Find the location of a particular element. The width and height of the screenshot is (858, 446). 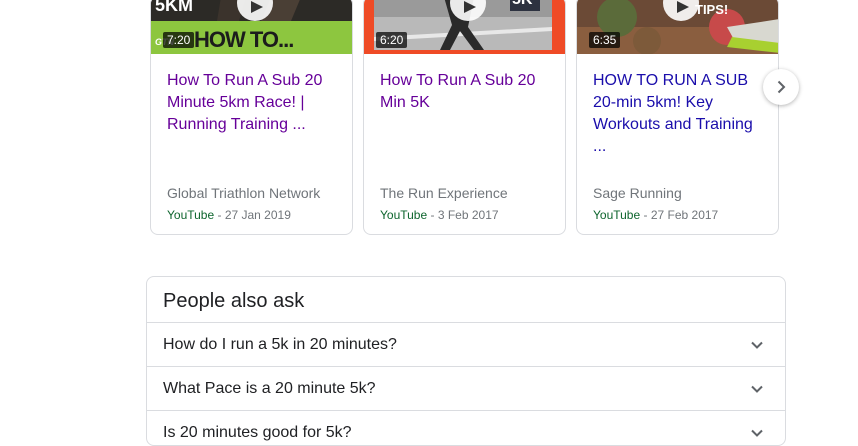

chevron-right-icon is located at coordinates (781, 87).